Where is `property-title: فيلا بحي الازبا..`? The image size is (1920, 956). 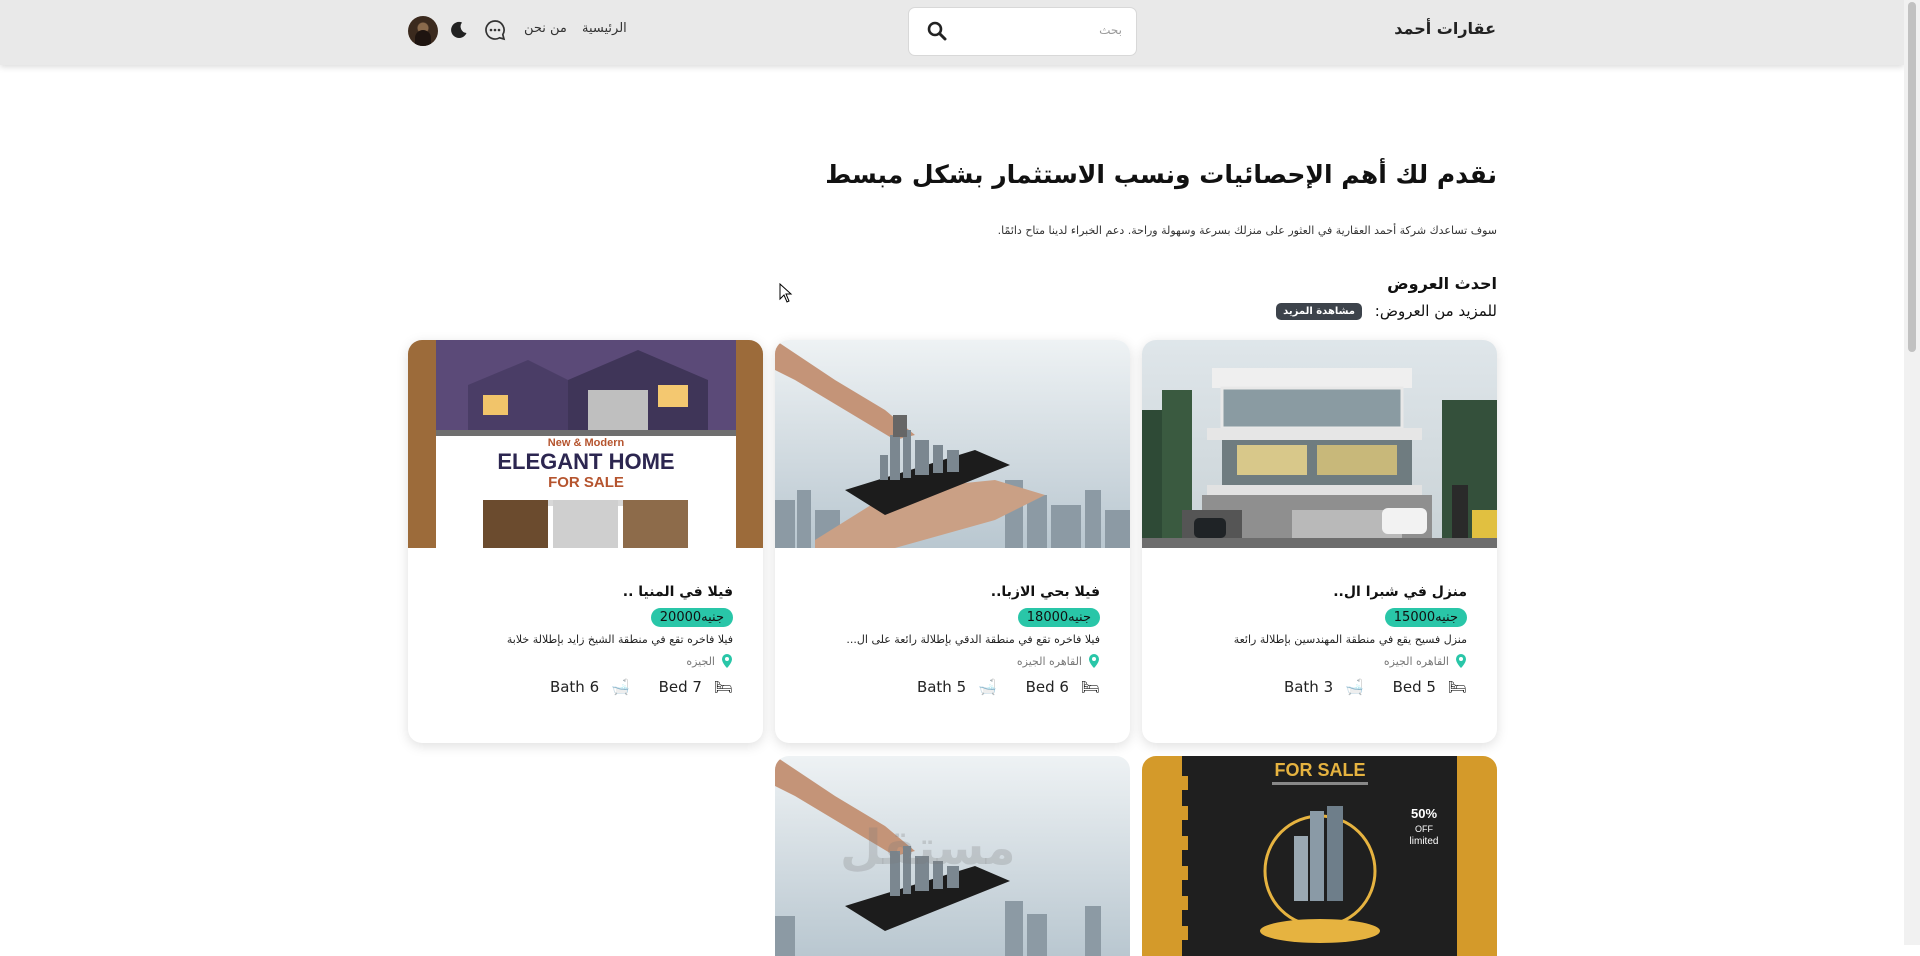 property-title: فيلا بحي الازبا.. is located at coordinates (952, 592).